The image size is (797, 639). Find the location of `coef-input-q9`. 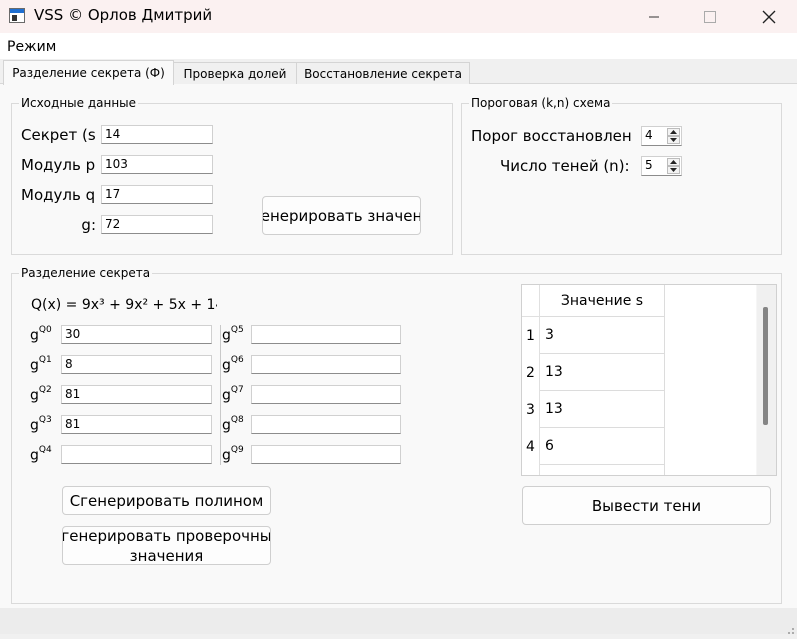

coef-input-q9 is located at coordinates (326, 454).